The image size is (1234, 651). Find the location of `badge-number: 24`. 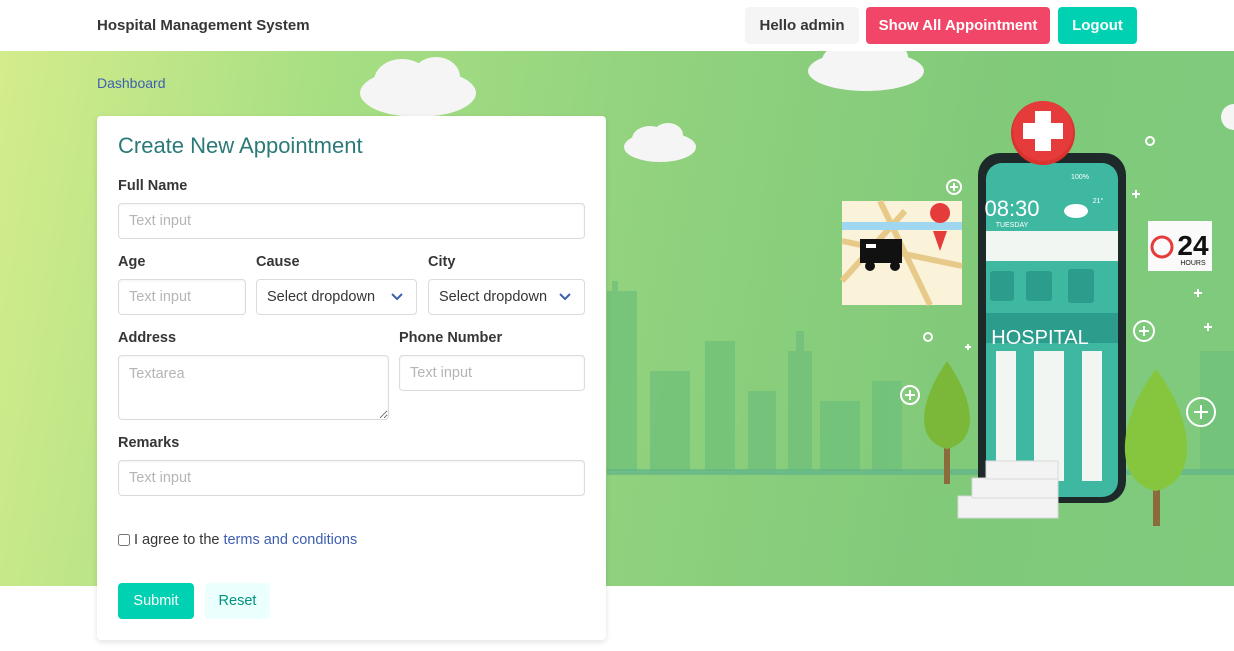

badge-number: 24 is located at coordinates (1193, 245).